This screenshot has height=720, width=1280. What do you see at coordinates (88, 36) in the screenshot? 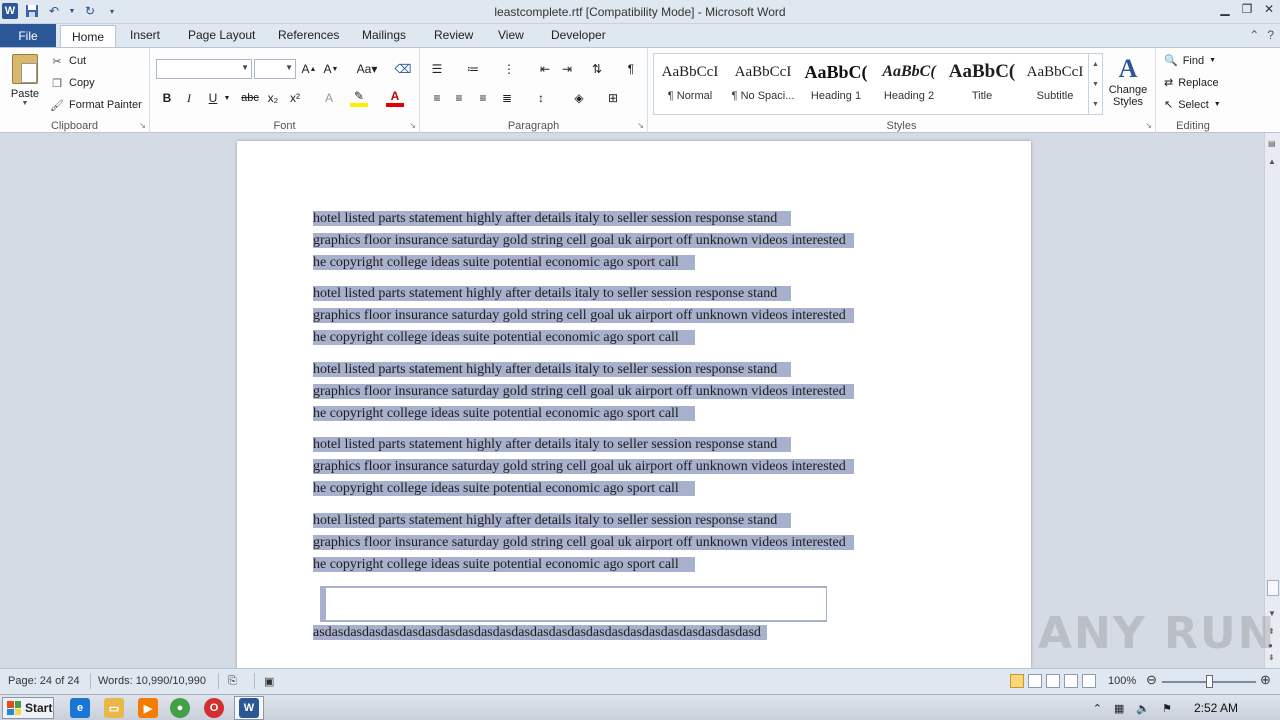
I see `tab-home: Home` at bounding box center [88, 36].